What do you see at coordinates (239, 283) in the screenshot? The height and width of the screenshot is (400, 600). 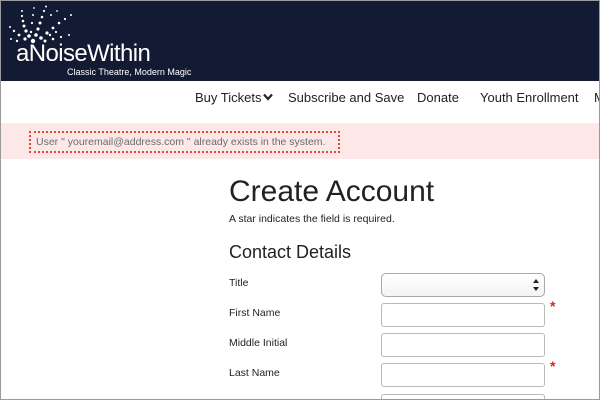 I see `title-label: Title` at bounding box center [239, 283].